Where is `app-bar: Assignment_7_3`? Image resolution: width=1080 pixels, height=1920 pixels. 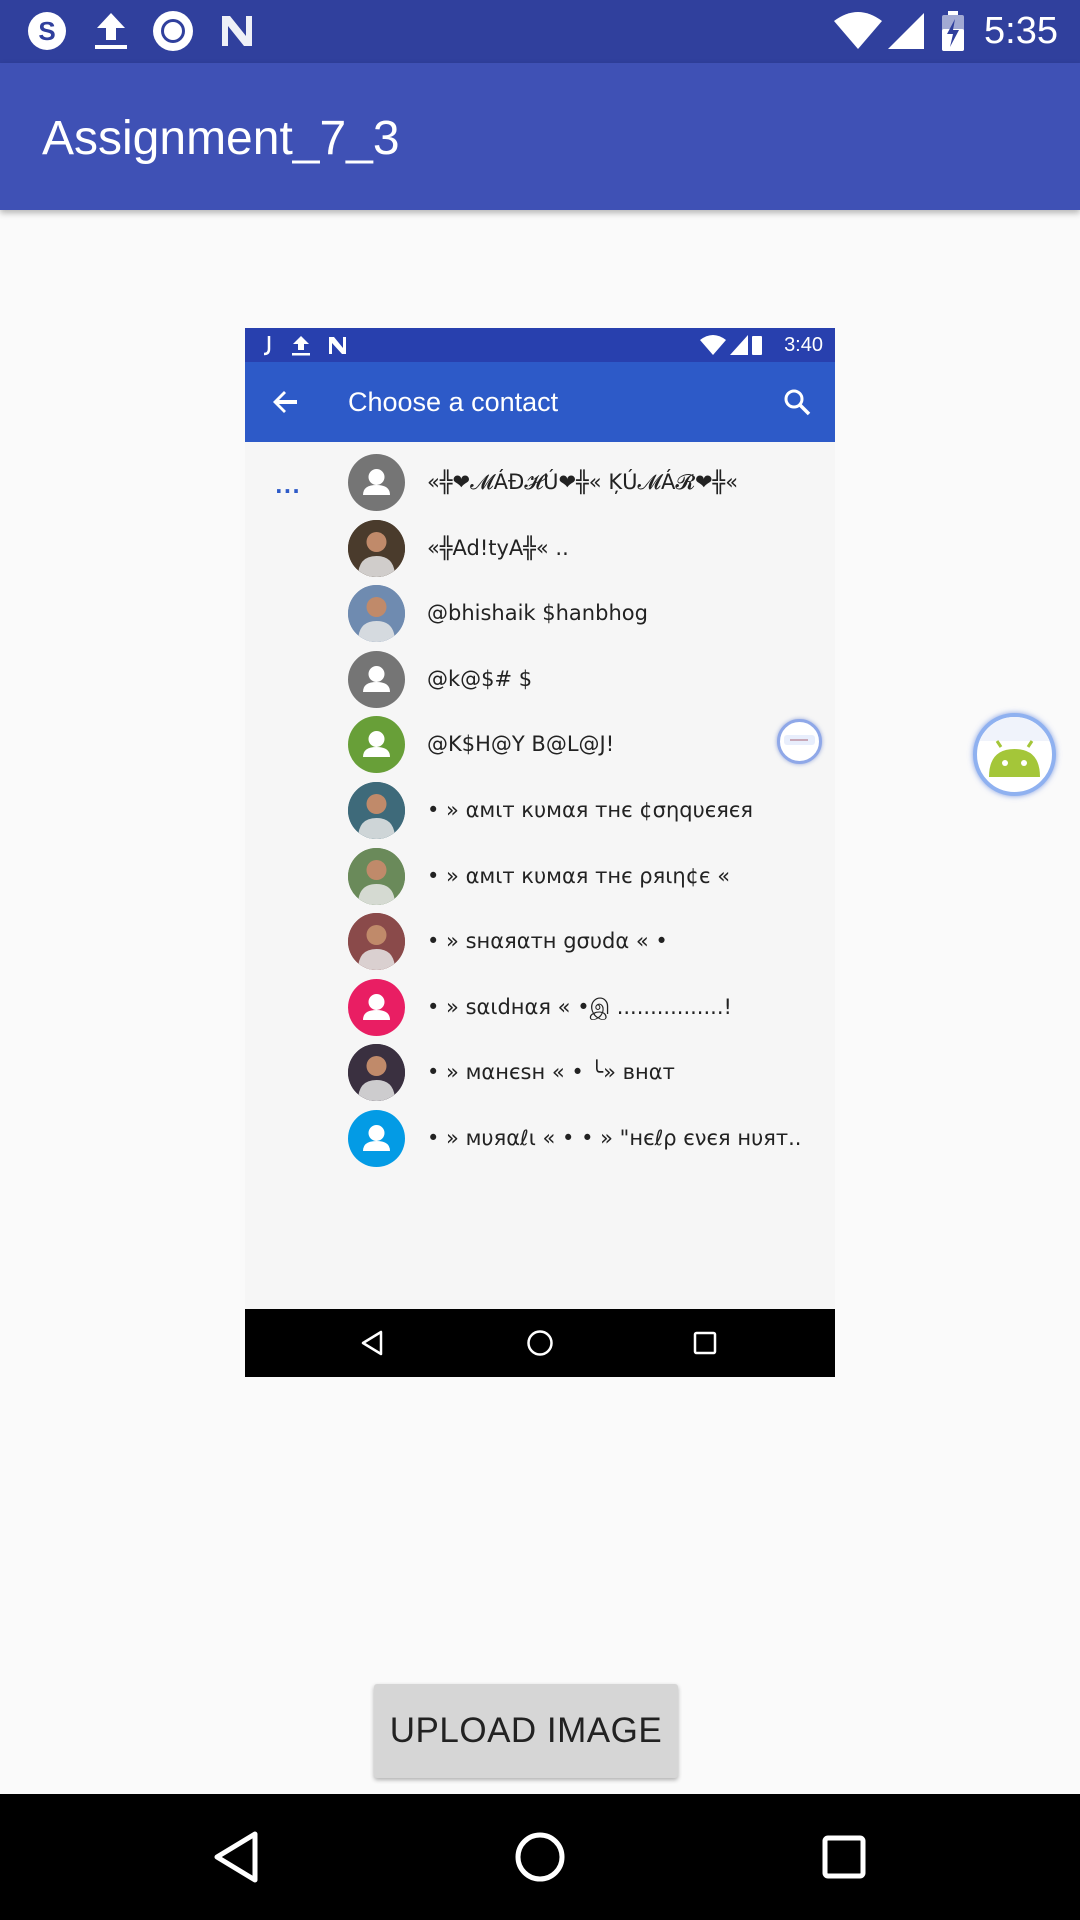
app-bar: Assignment_7_3 is located at coordinates (540, 136).